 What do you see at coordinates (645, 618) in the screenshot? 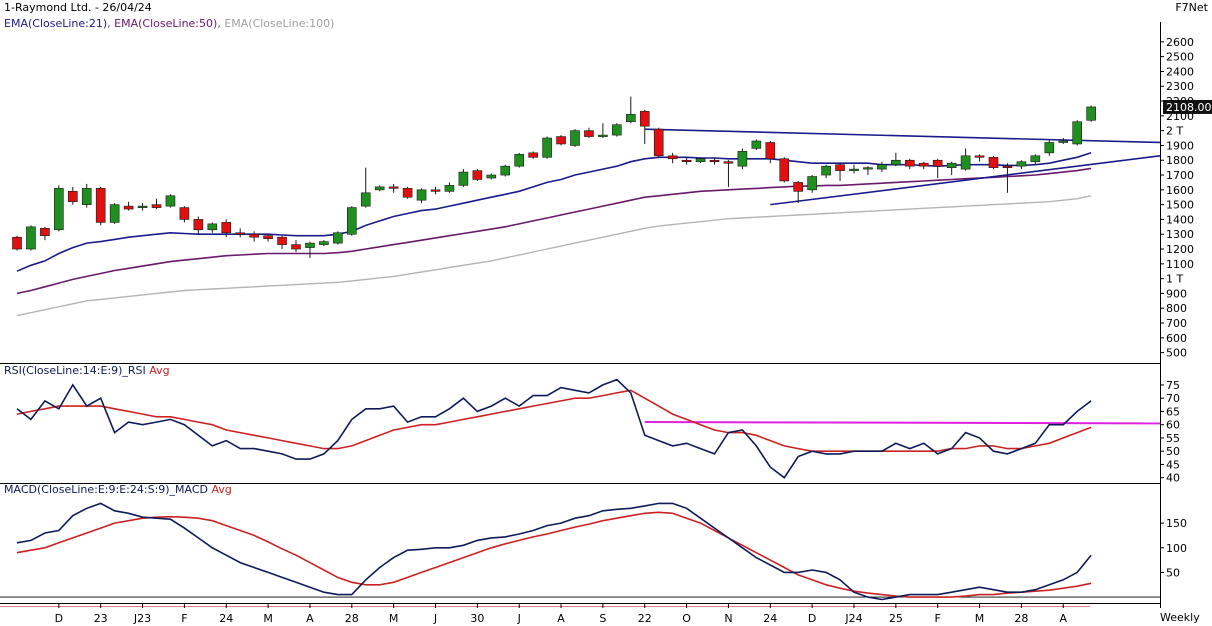
I see `time-tick-label: 22` at bounding box center [645, 618].